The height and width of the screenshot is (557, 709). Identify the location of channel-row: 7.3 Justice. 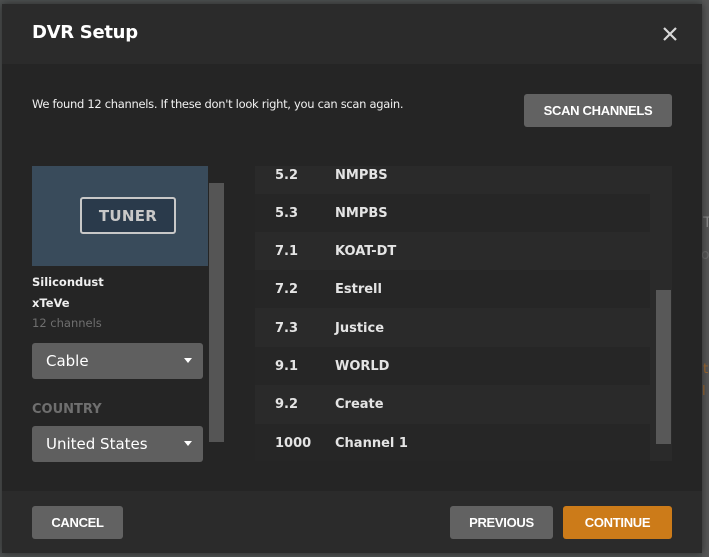
(452, 328).